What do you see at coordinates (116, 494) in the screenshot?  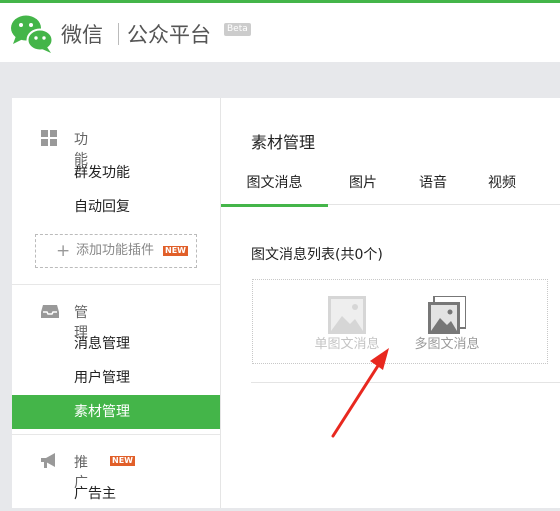 I see `sidebar-item-advertiser: 广告主` at bounding box center [116, 494].